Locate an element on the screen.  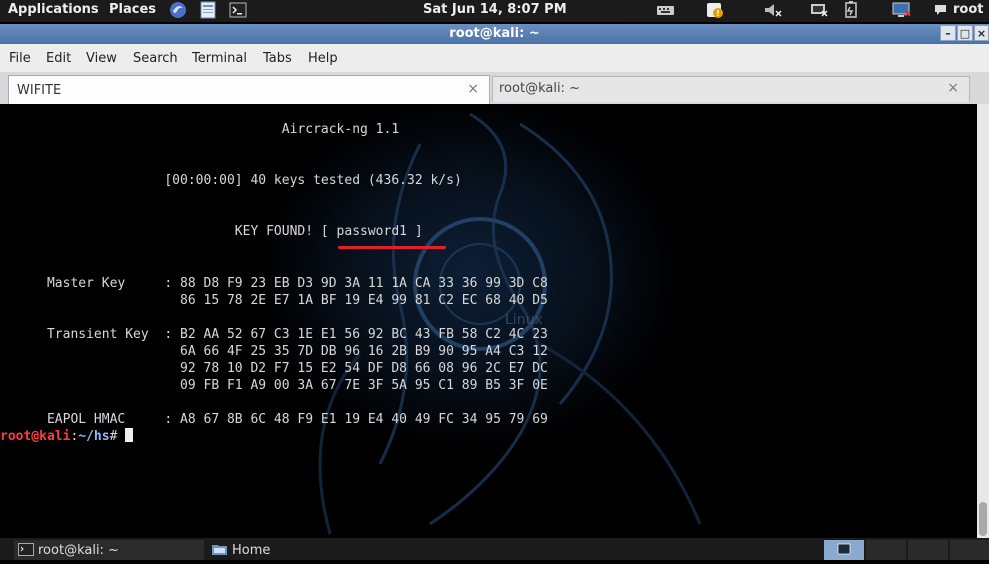
maximize-icon: □ is located at coordinates (965, 33).